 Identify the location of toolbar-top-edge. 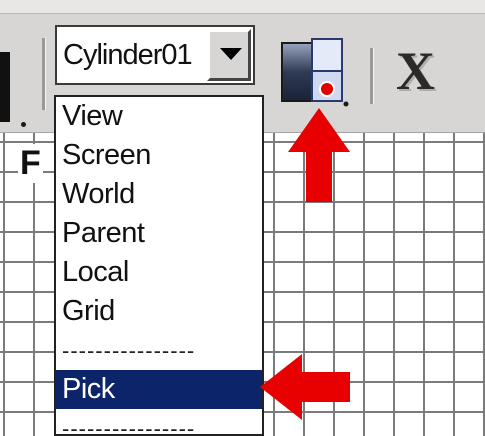
(242, 7).